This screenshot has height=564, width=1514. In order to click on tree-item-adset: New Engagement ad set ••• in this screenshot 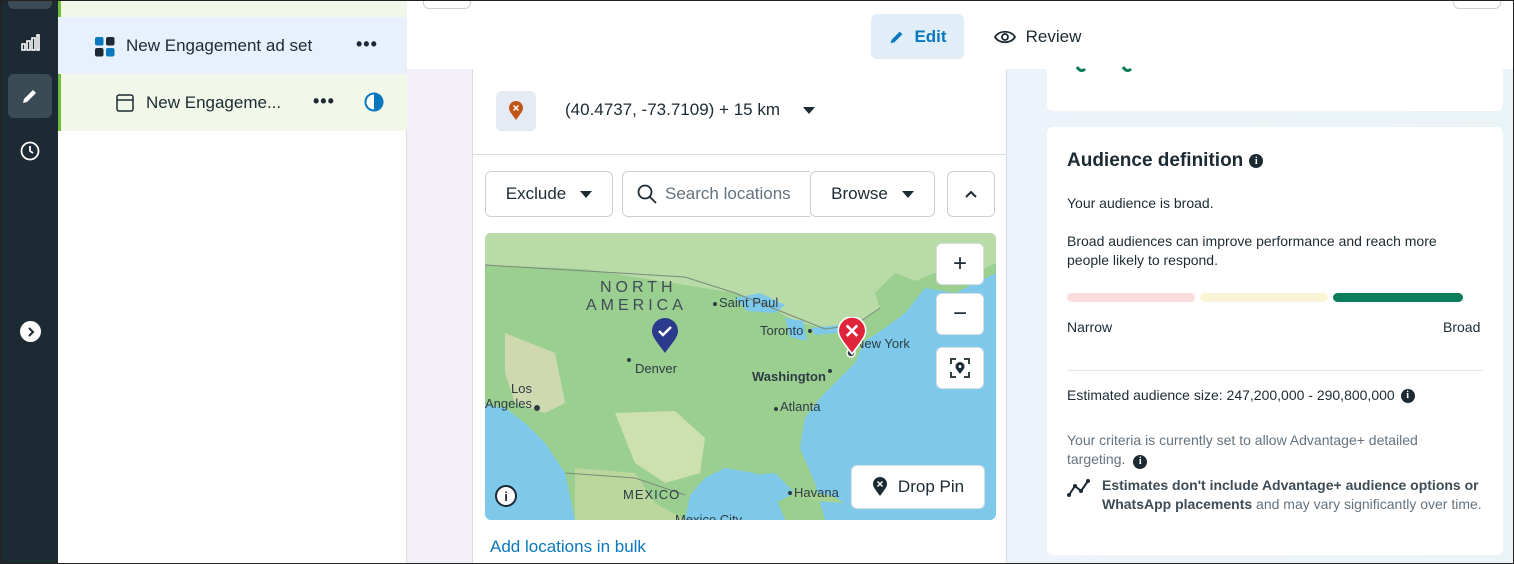, I will do `click(232, 45)`.